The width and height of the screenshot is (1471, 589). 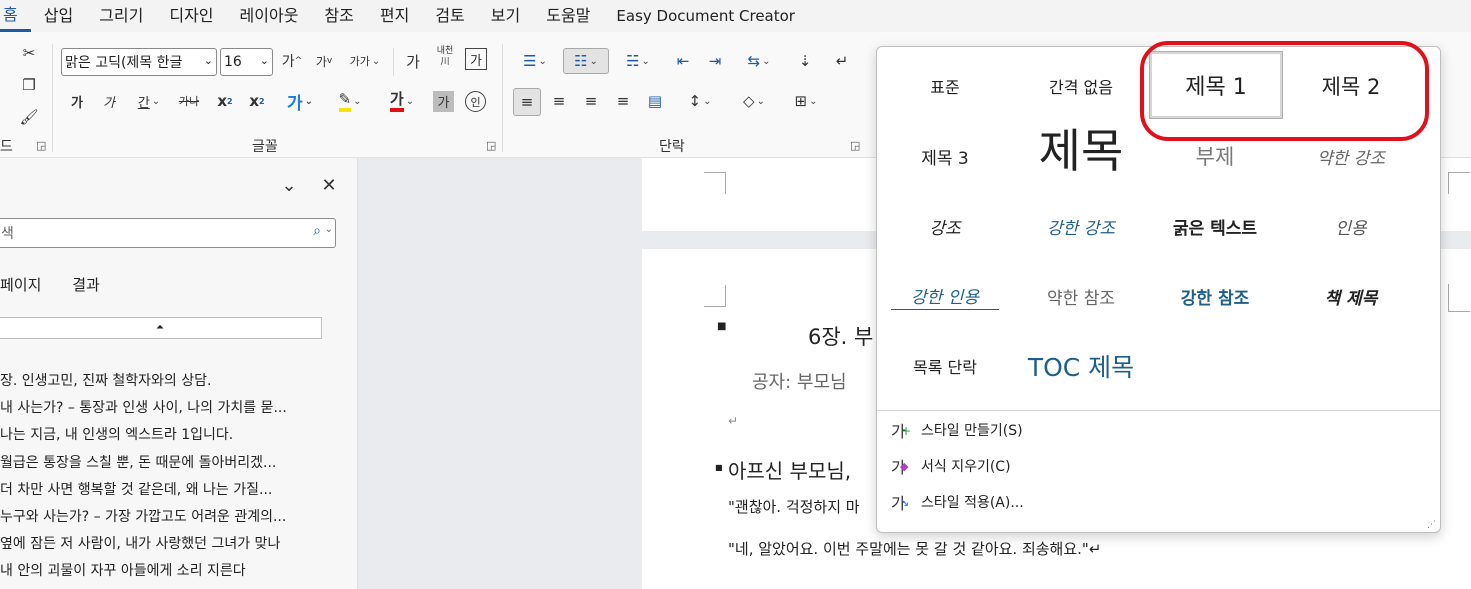 What do you see at coordinates (265, 147) in the screenshot?
I see `font-group-label: 글꼴` at bounding box center [265, 147].